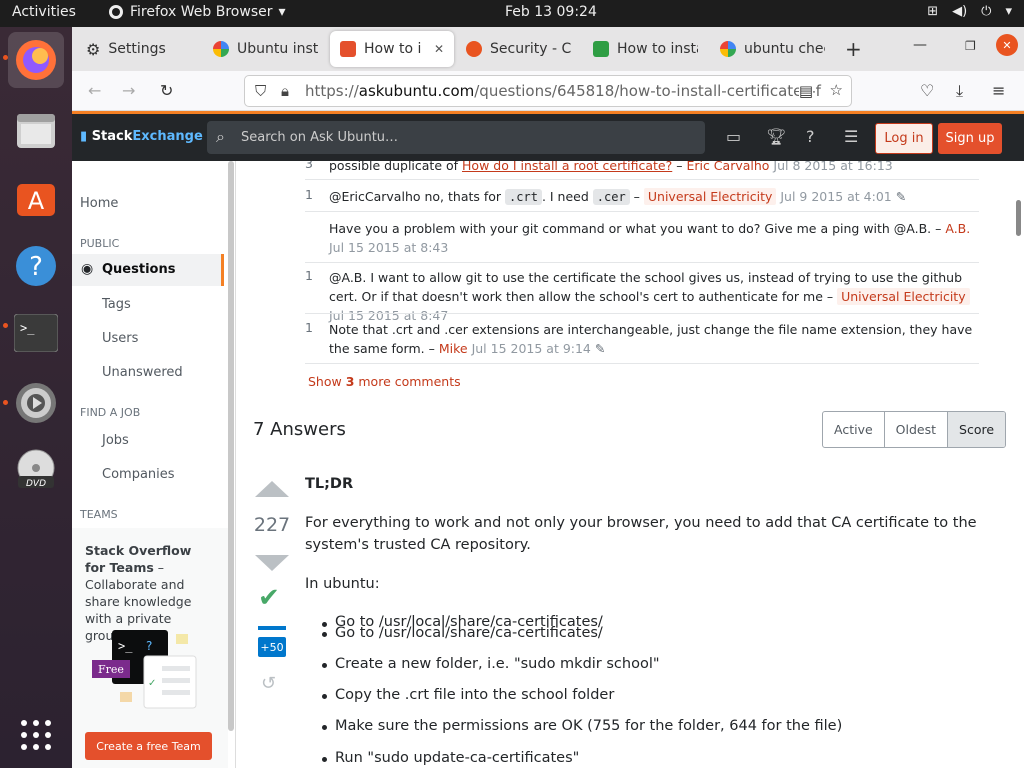 The height and width of the screenshot is (768, 1024). I want to click on dock-terminal: >_, so click(36, 333).